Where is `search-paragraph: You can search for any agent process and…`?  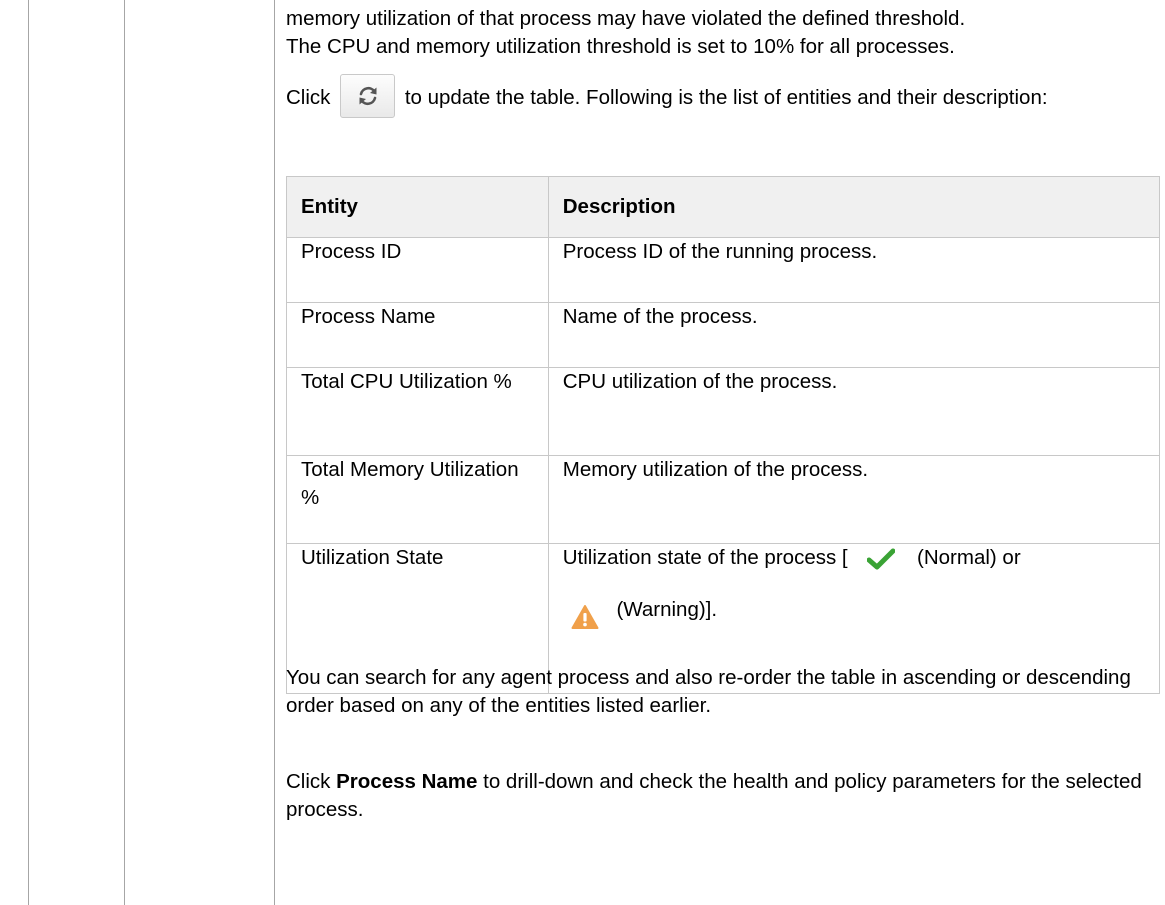 search-paragraph: You can search for any agent process and… is located at coordinates (708, 691).